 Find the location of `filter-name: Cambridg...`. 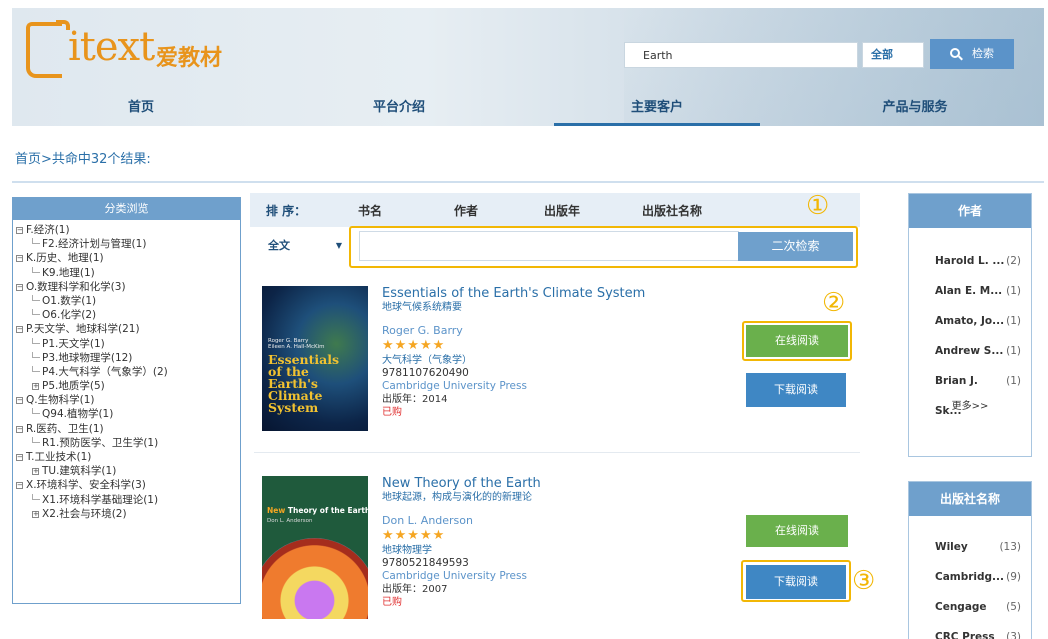

filter-name: Cambridg... is located at coordinates (970, 577).